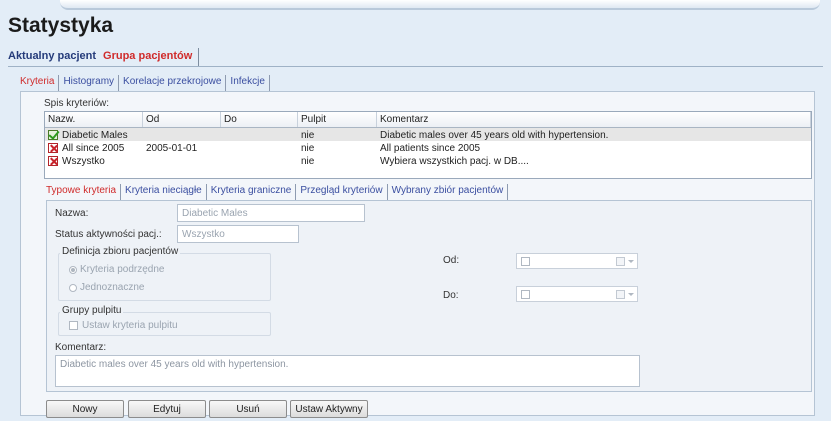  What do you see at coordinates (252, 192) in the screenshot?
I see `tab-boundary-criteria: Kryteria graniczne` at bounding box center [252, 192].